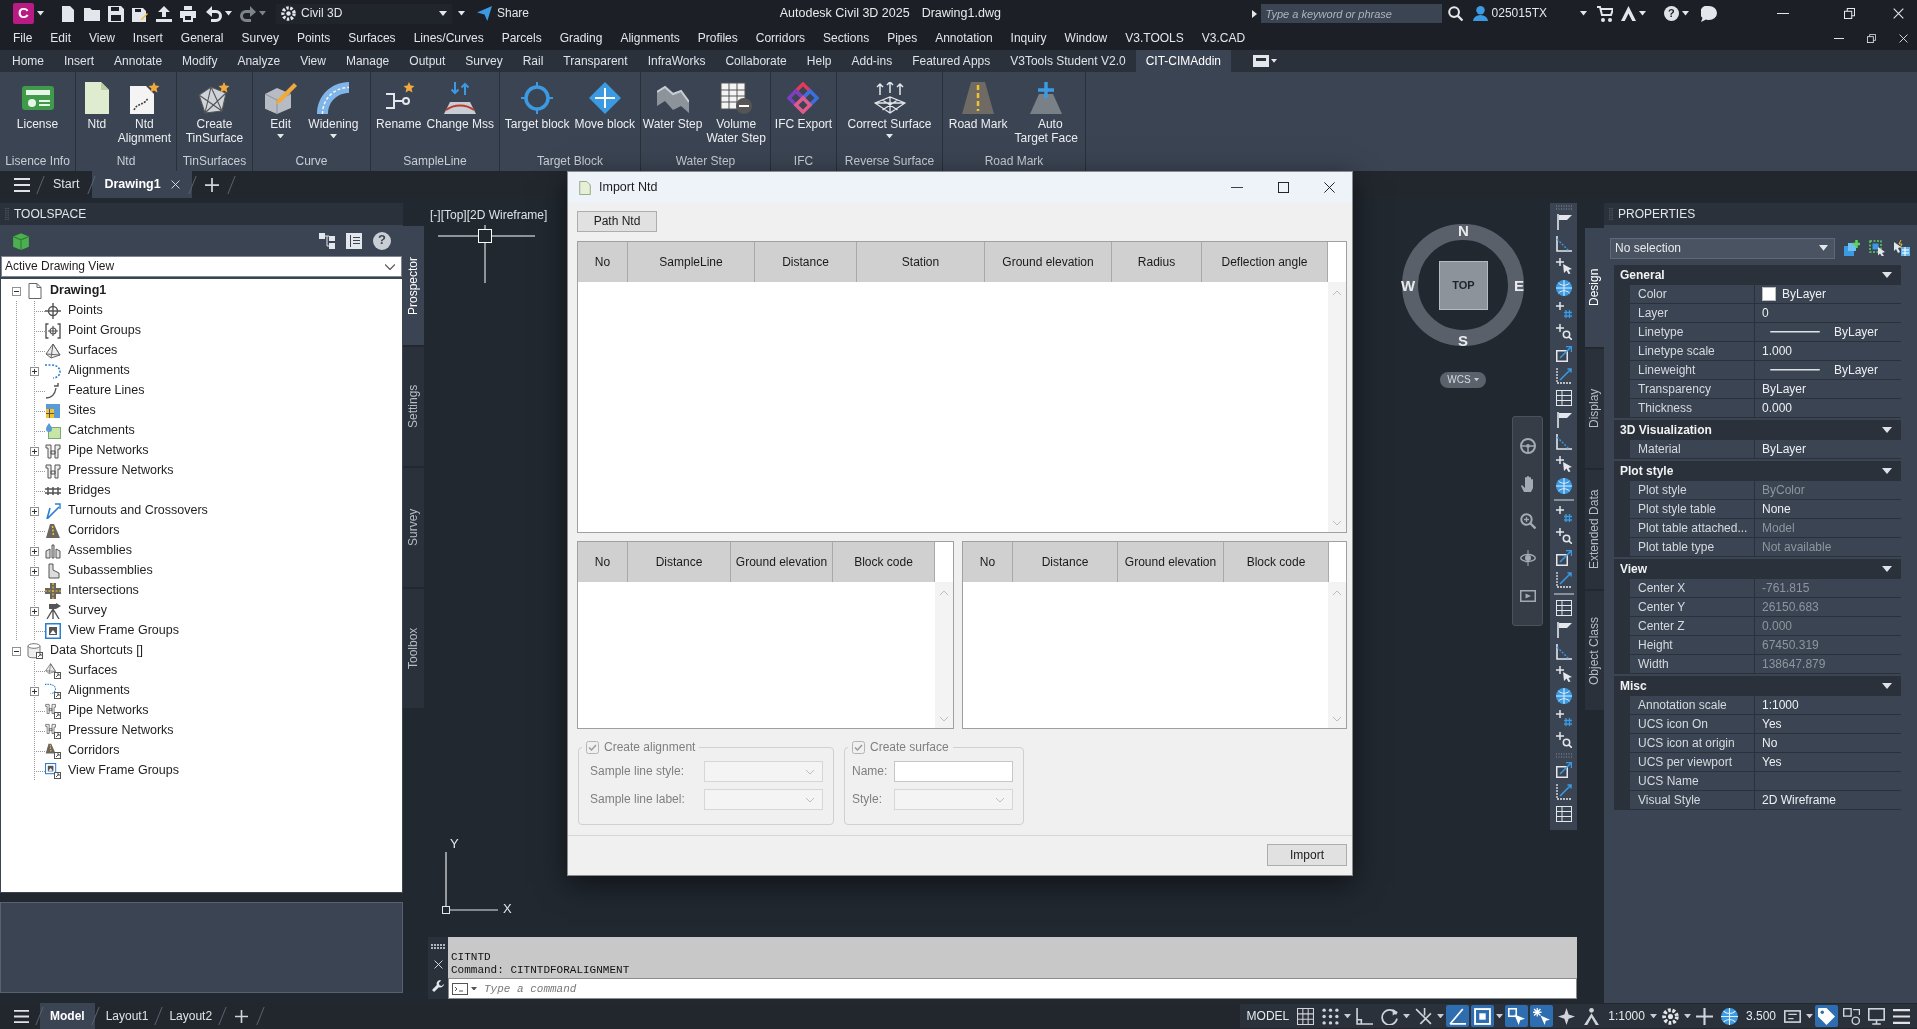 This screenshot has height=1029, width=1917. Describe the element at coordinates (460, 98) in the screenshot. I see `road-arrows-icon` at that location.